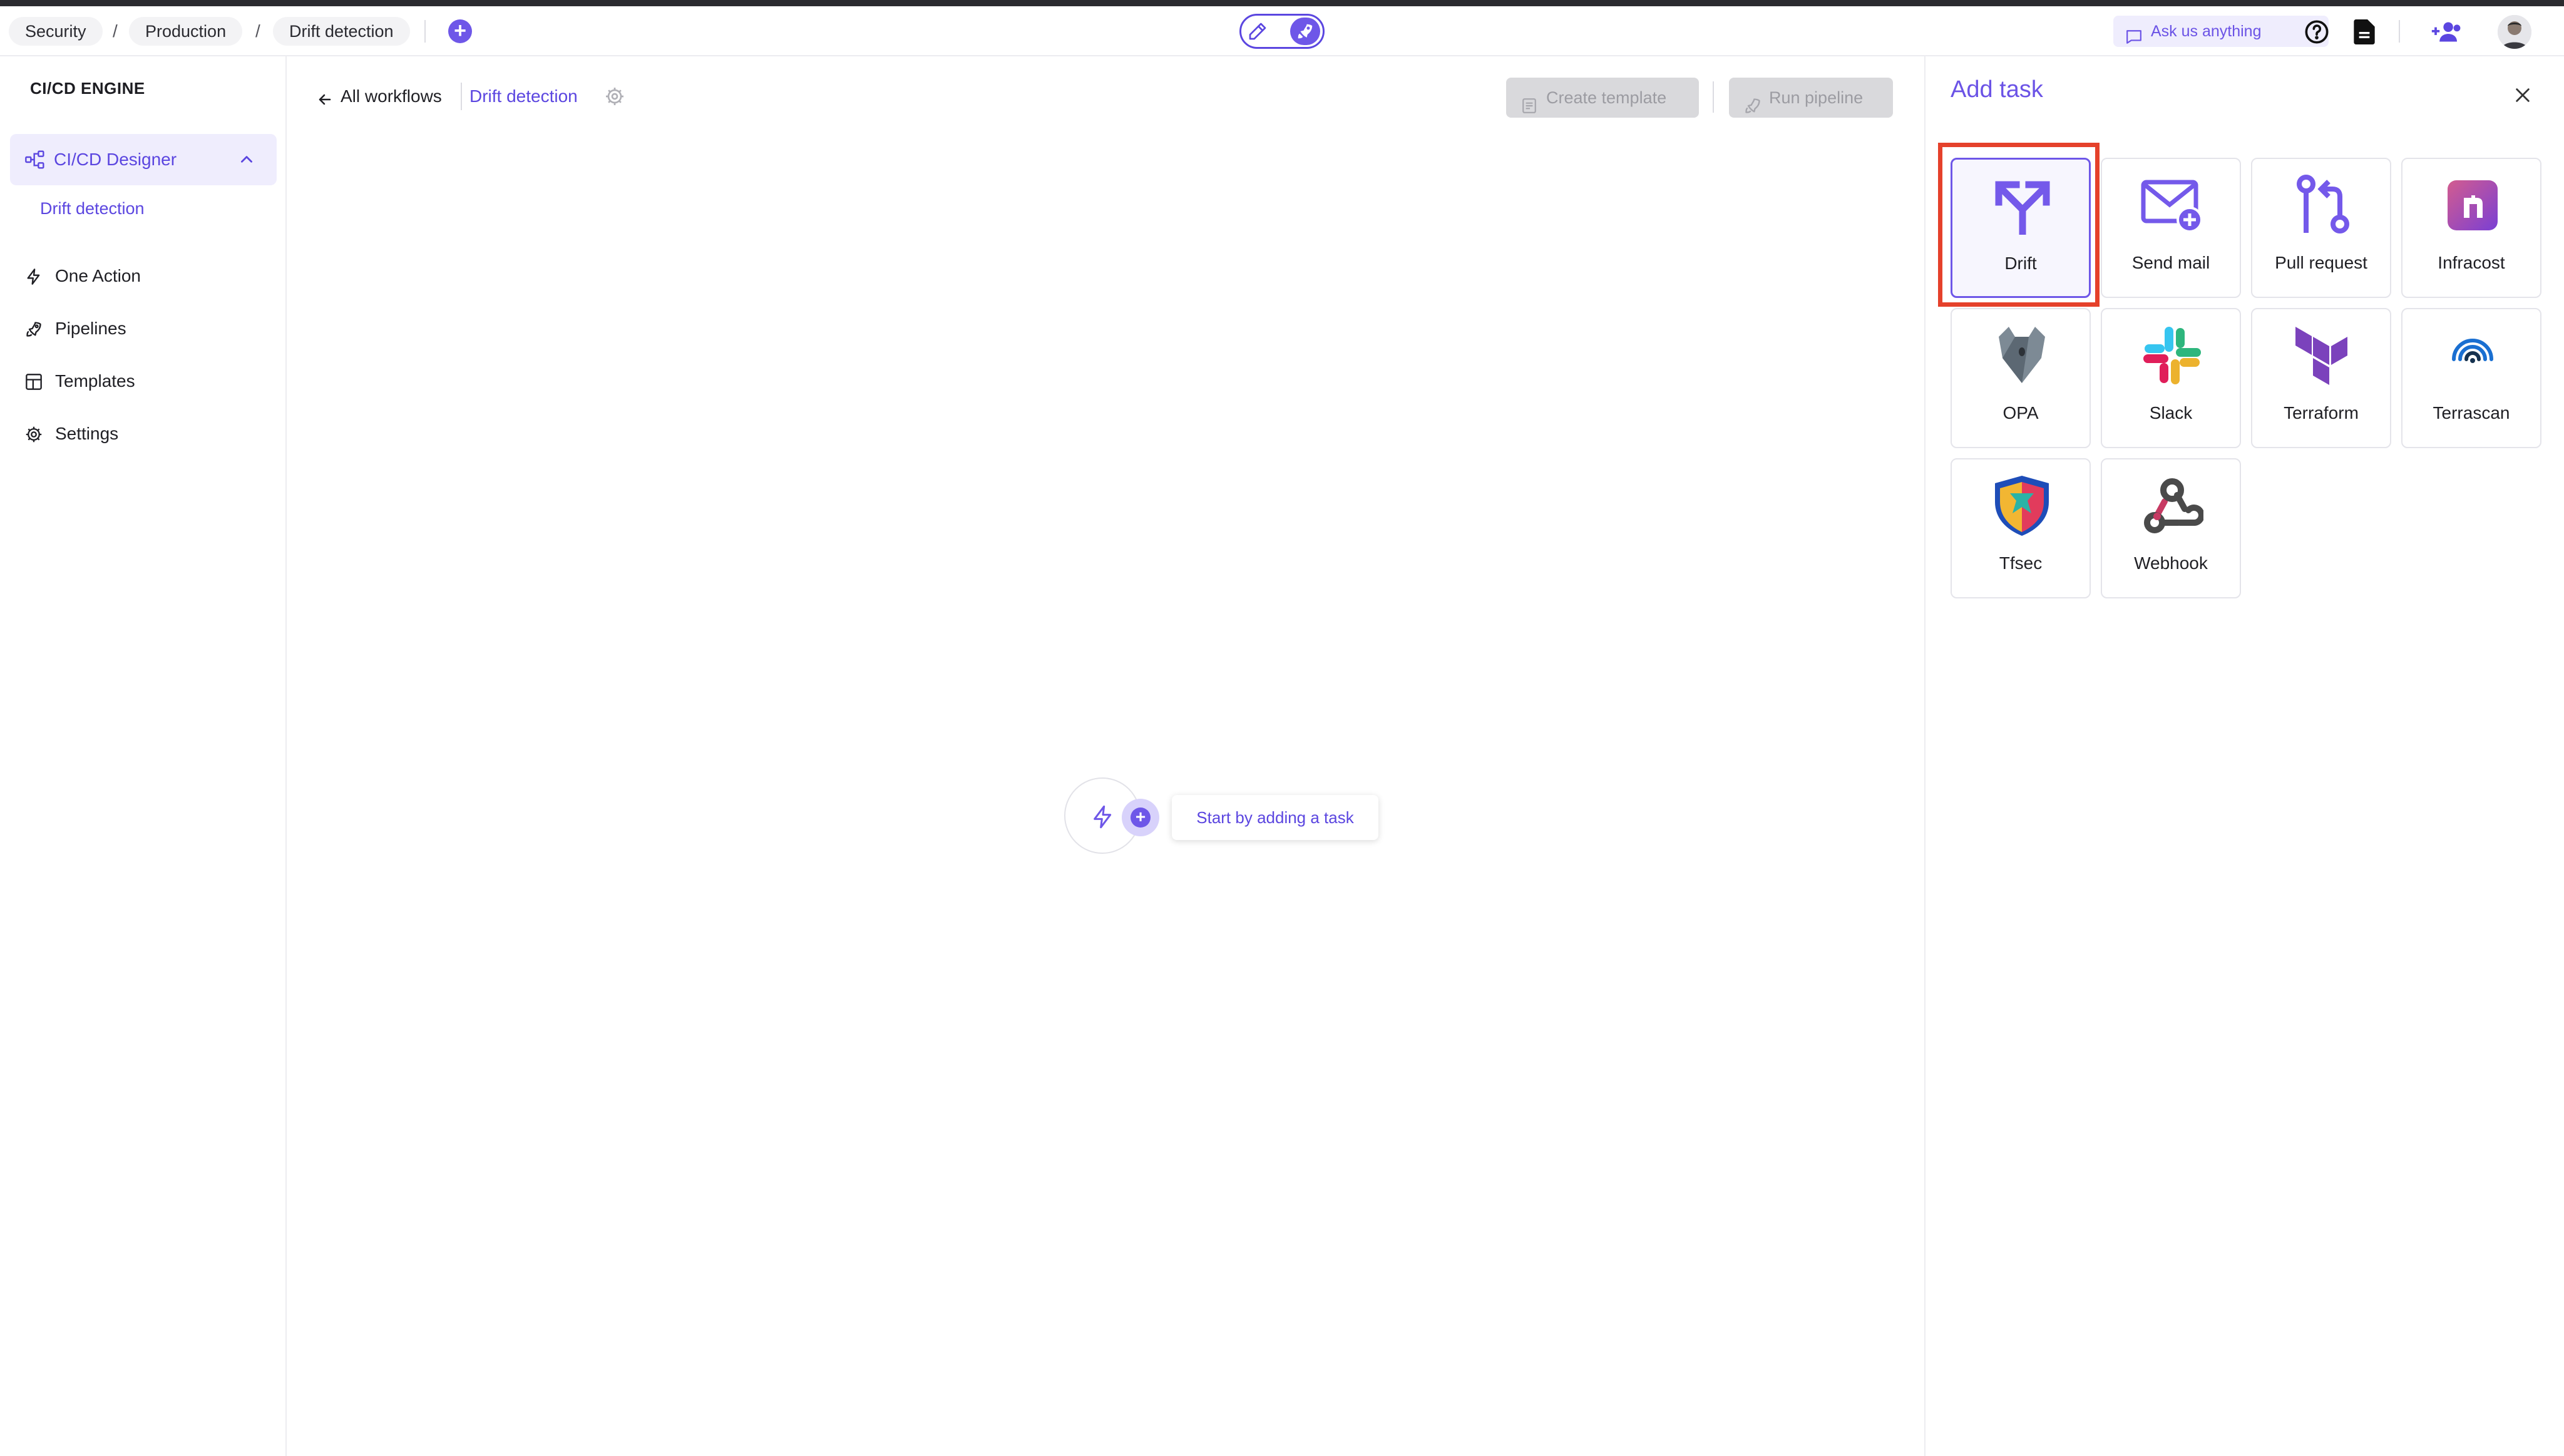  What do you see at coordinates (34, 436) in the screenshot?
I see `gear-icon` at bounding box center [34, 436].